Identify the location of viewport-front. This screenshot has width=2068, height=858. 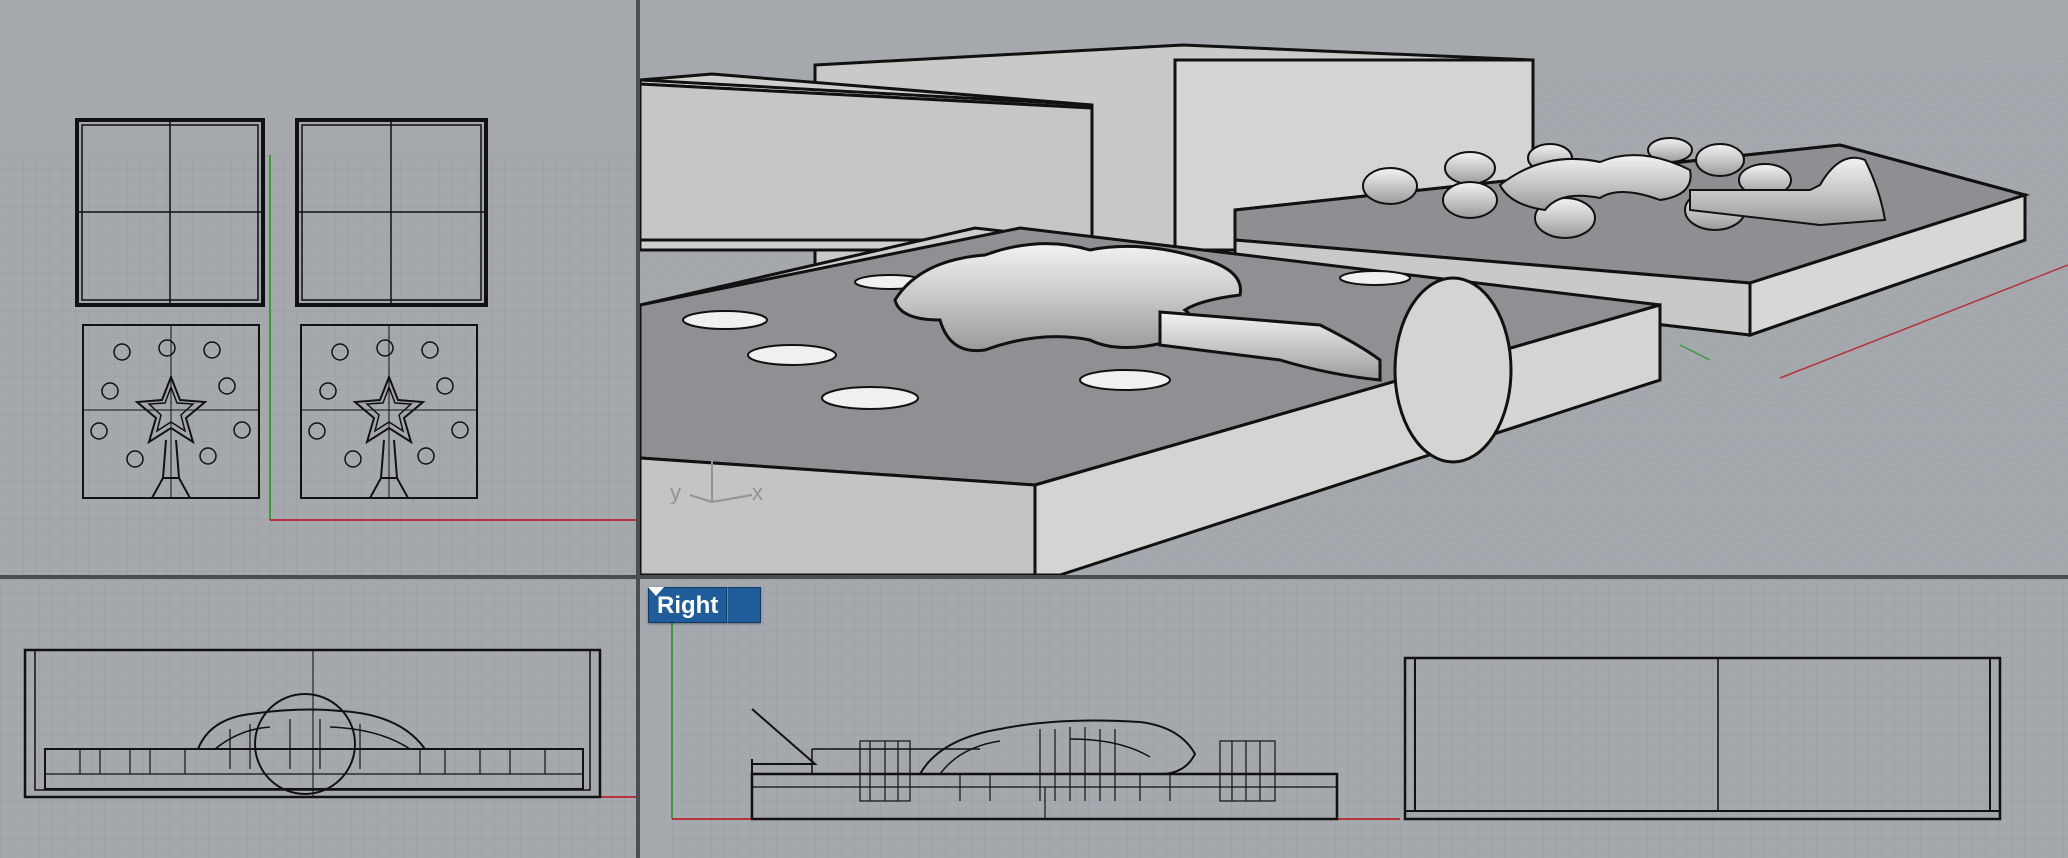
(318, 718).